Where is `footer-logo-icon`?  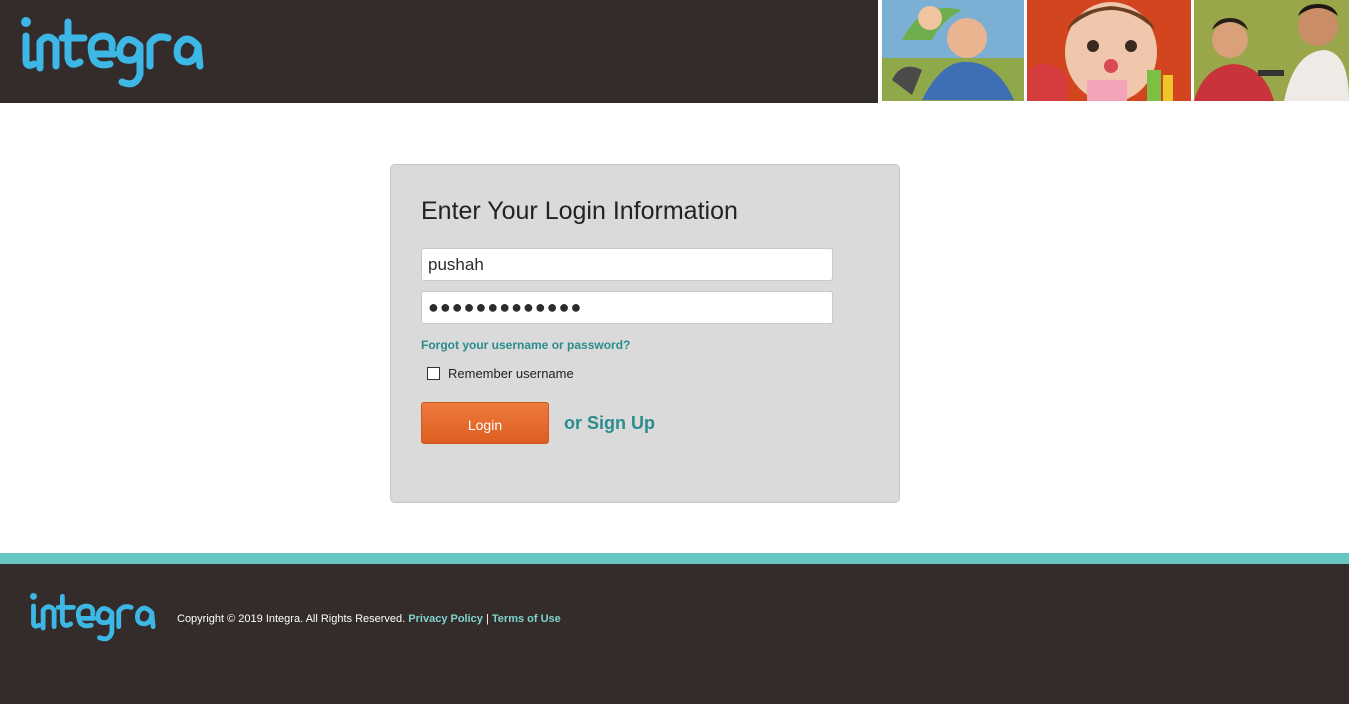 footer-logo-icon is located at coordinates (94, 617).